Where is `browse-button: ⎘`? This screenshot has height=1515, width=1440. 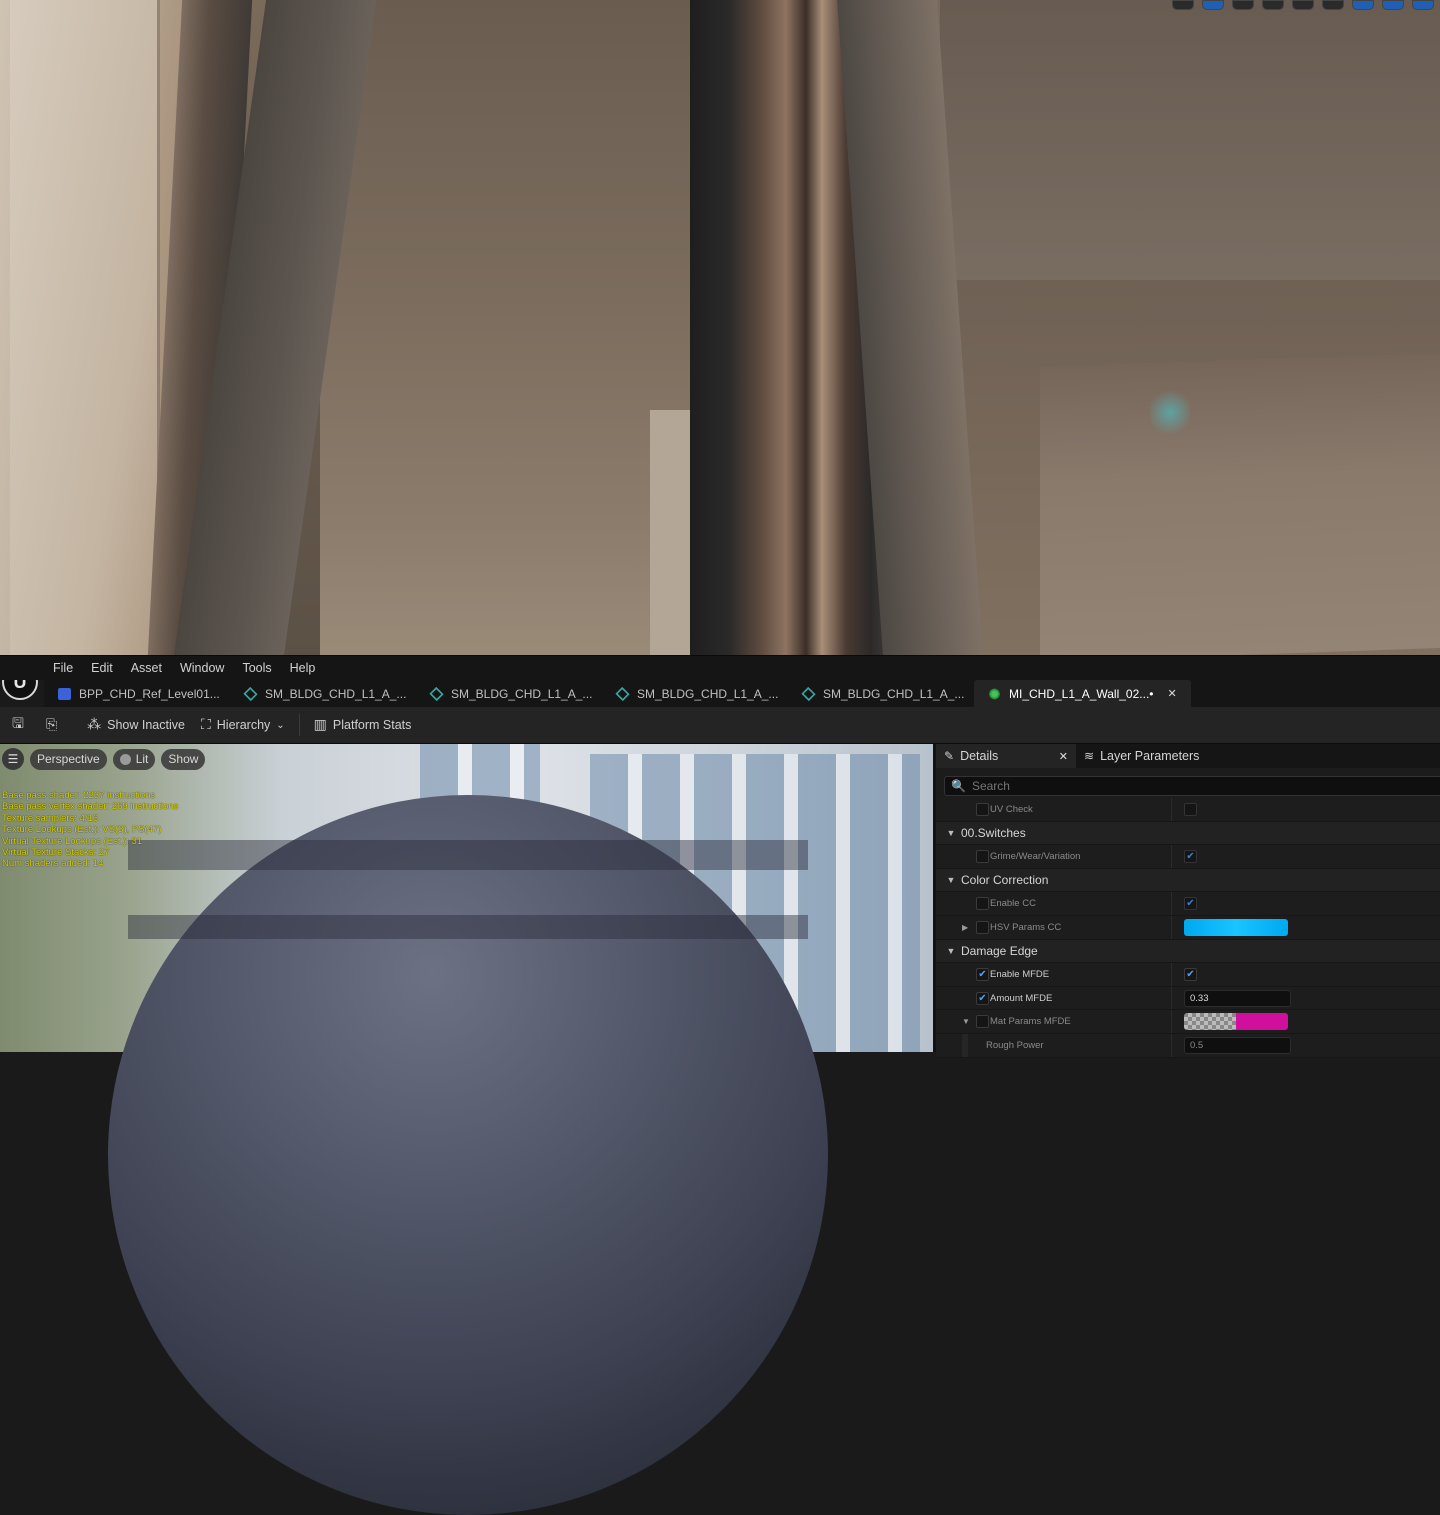
browse-button: ⎘ is located at coordinates (51, 725).